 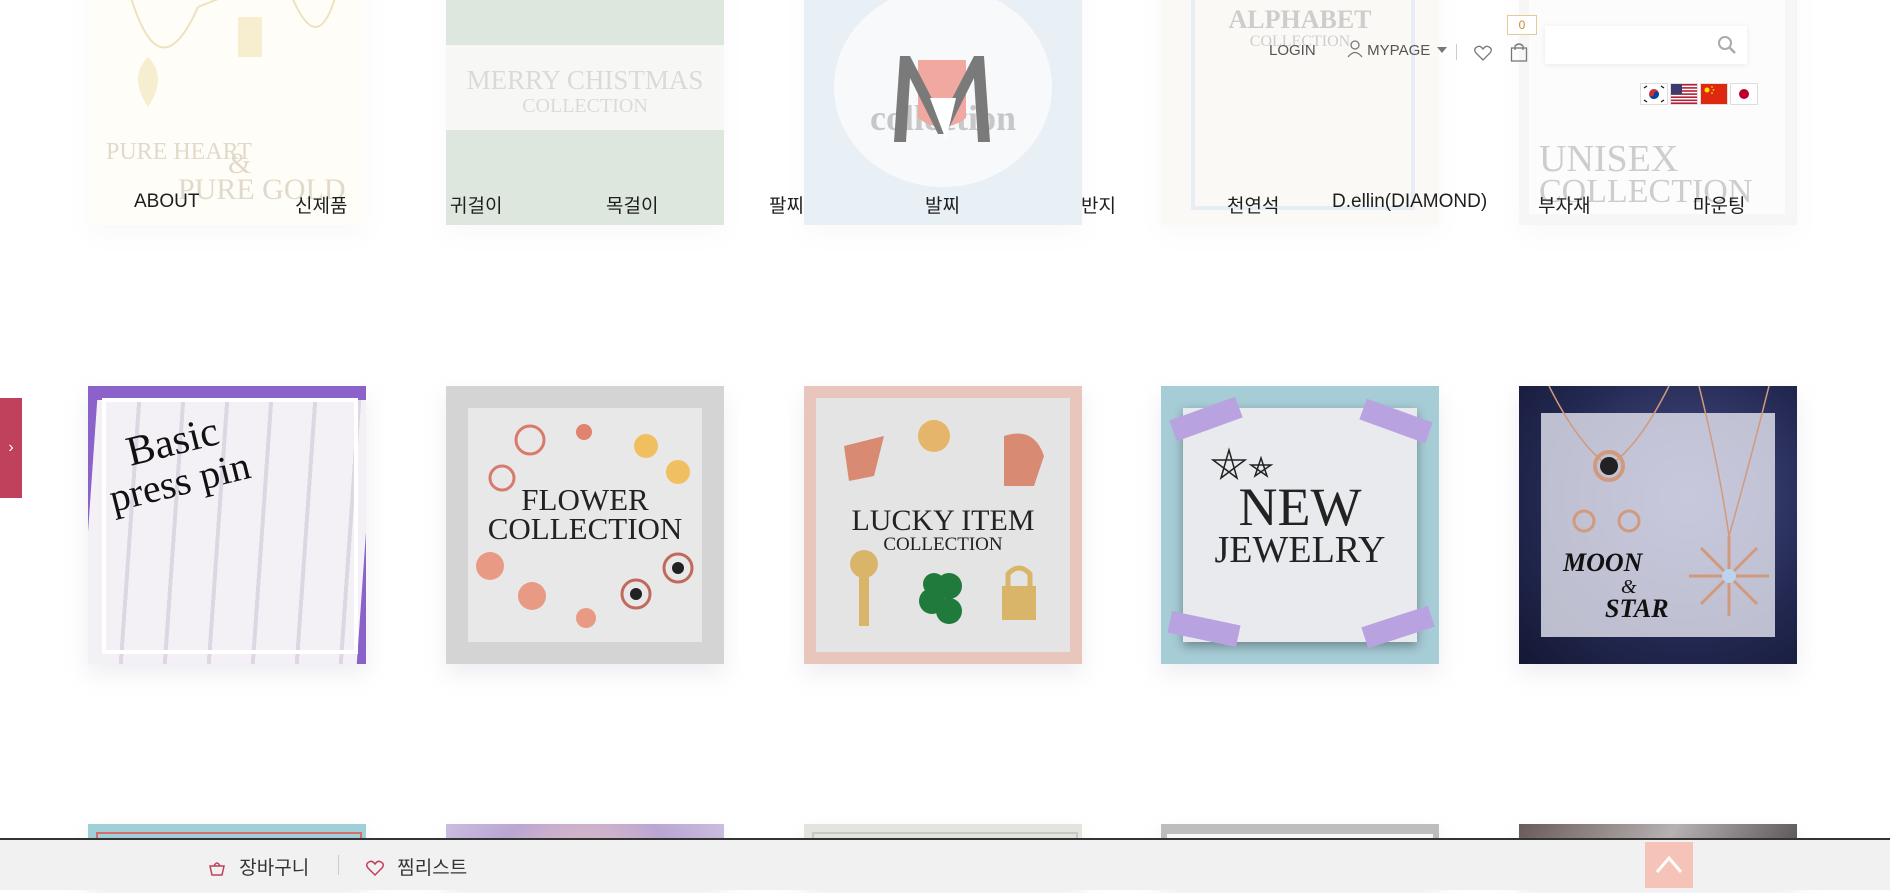 What do you see at coordinates (1442, 50) in the screenshot?
I see `chevron-down-icon` at bounding box center [1442, 50].